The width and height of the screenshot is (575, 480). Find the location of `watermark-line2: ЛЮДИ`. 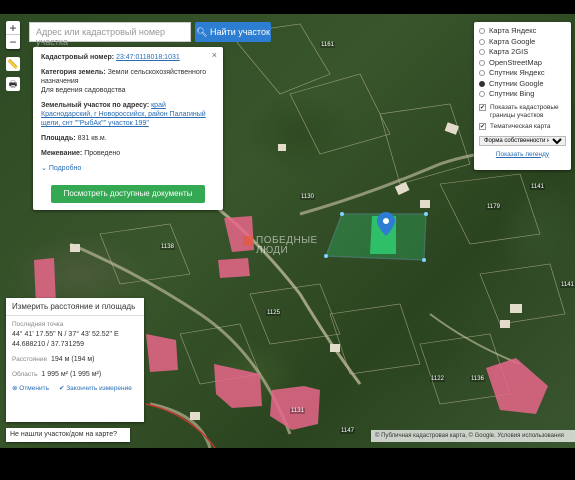

watermark-line2: ЛЮДИ is located at coordinates (272, 250).